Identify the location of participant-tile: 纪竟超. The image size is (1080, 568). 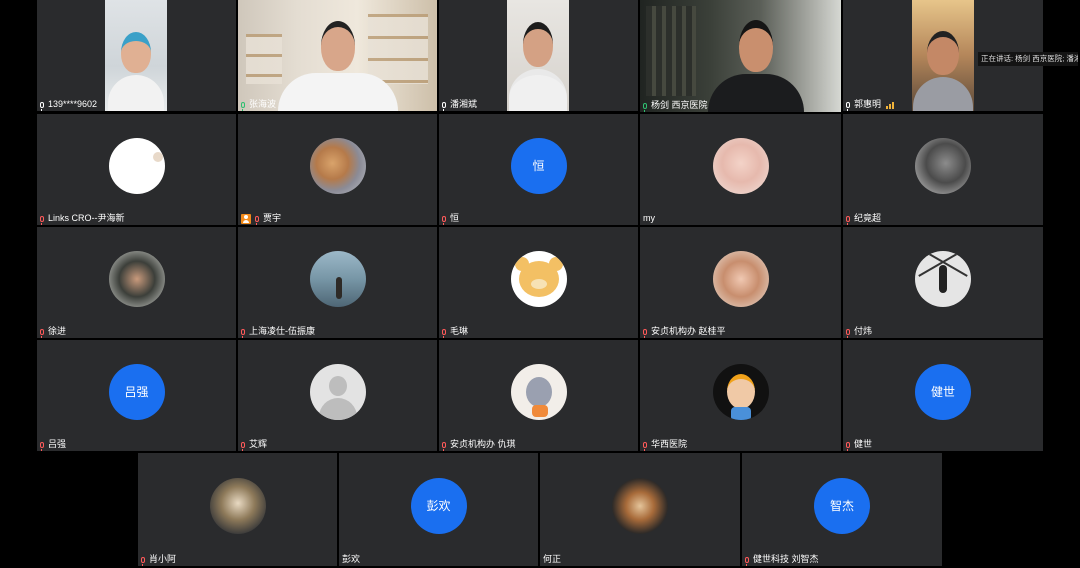
(943, 169).